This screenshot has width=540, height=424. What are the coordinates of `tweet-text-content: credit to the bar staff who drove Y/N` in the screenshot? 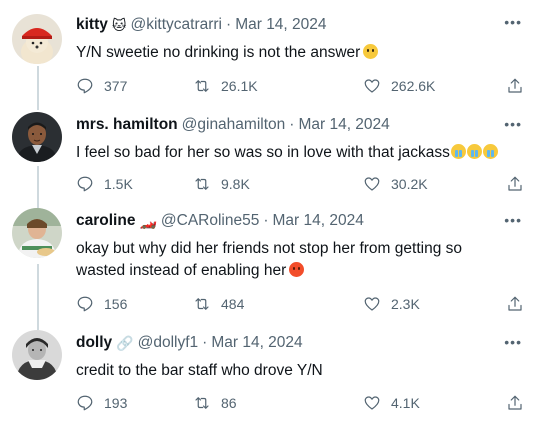 It's located at (199, 370).